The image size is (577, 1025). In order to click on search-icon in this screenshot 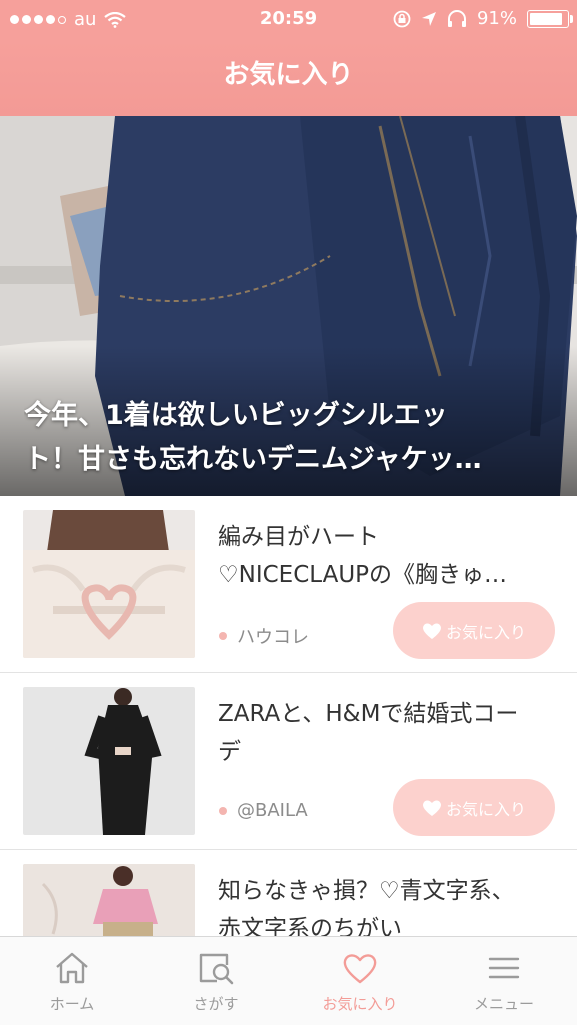, I will do `click(216, 969)`.